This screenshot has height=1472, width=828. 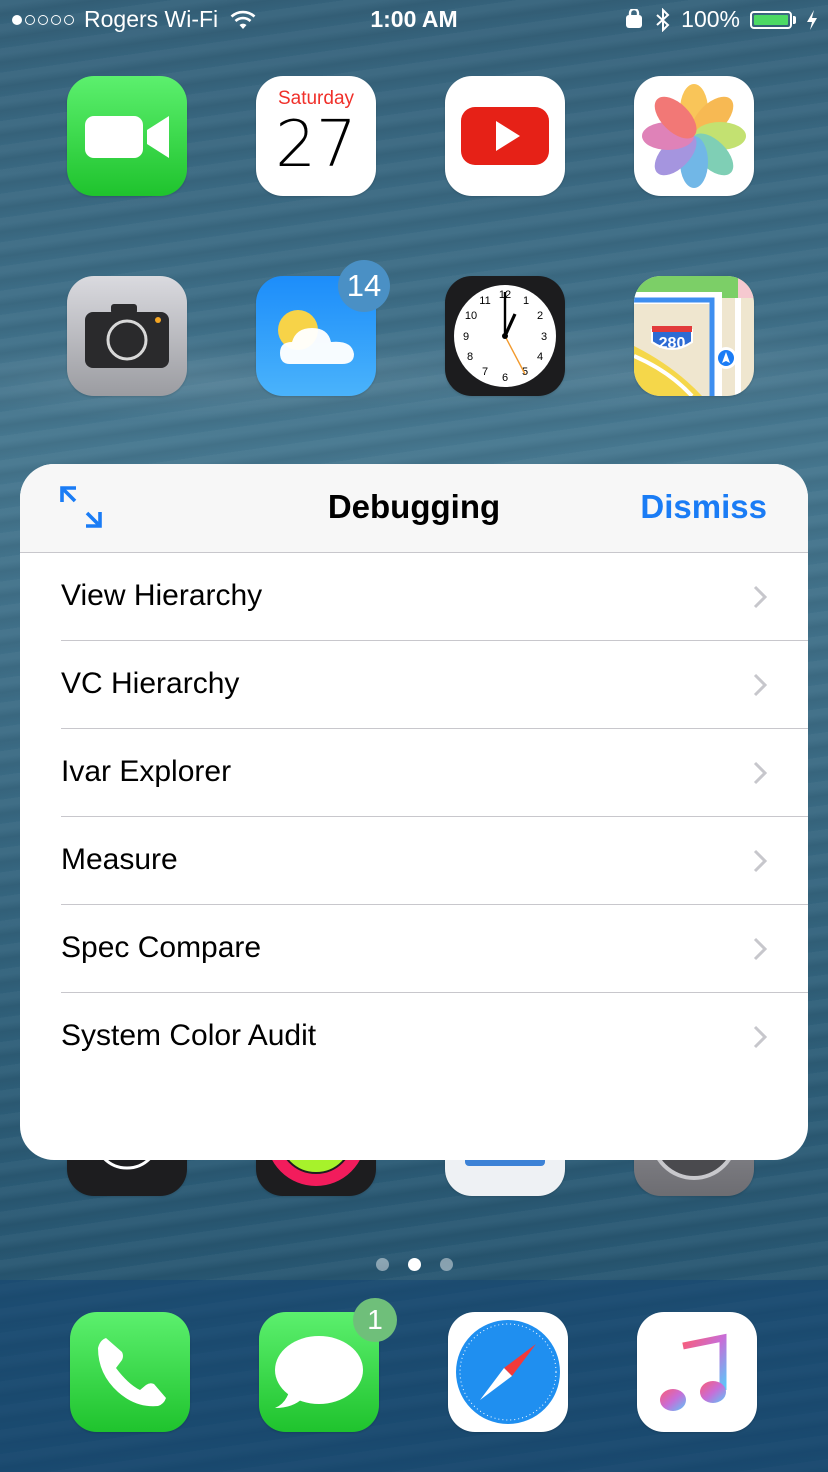 What do you see at coordinates (414, 773) in the screenshot?
I see `menu-item-ivar-explorer: Ivar Explorer` at bounding box center [414, 773].